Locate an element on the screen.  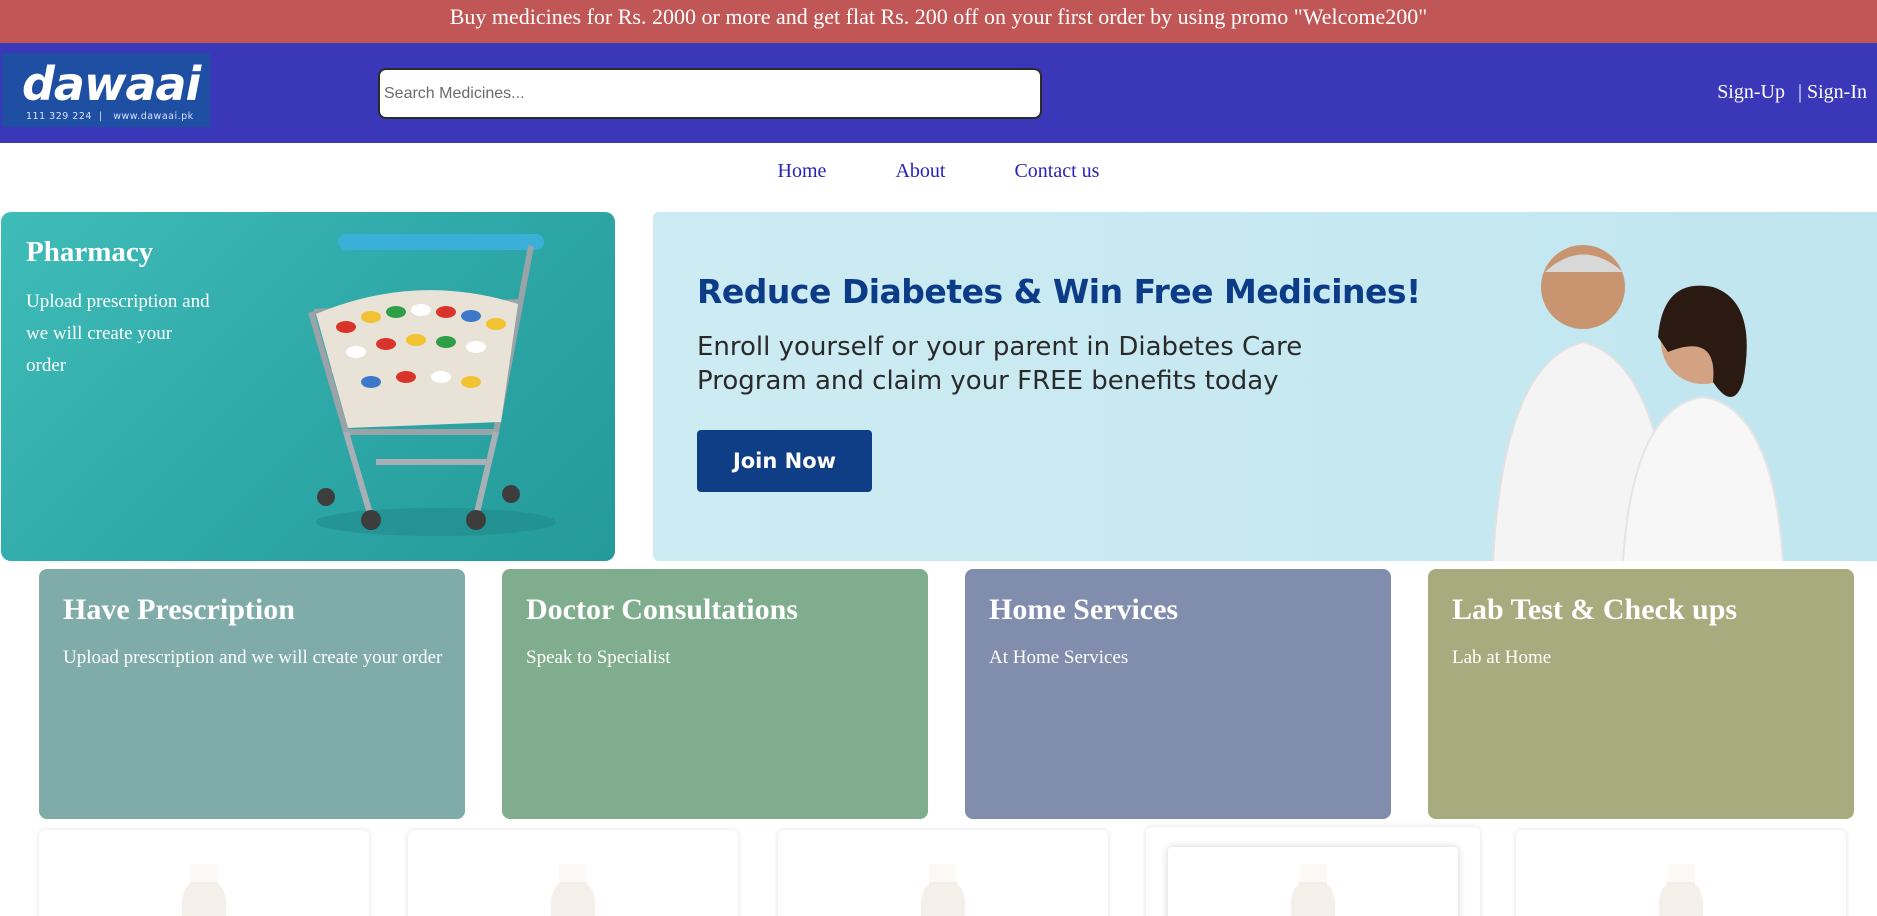
nav-home: Home is located at coordinates (802, 171).